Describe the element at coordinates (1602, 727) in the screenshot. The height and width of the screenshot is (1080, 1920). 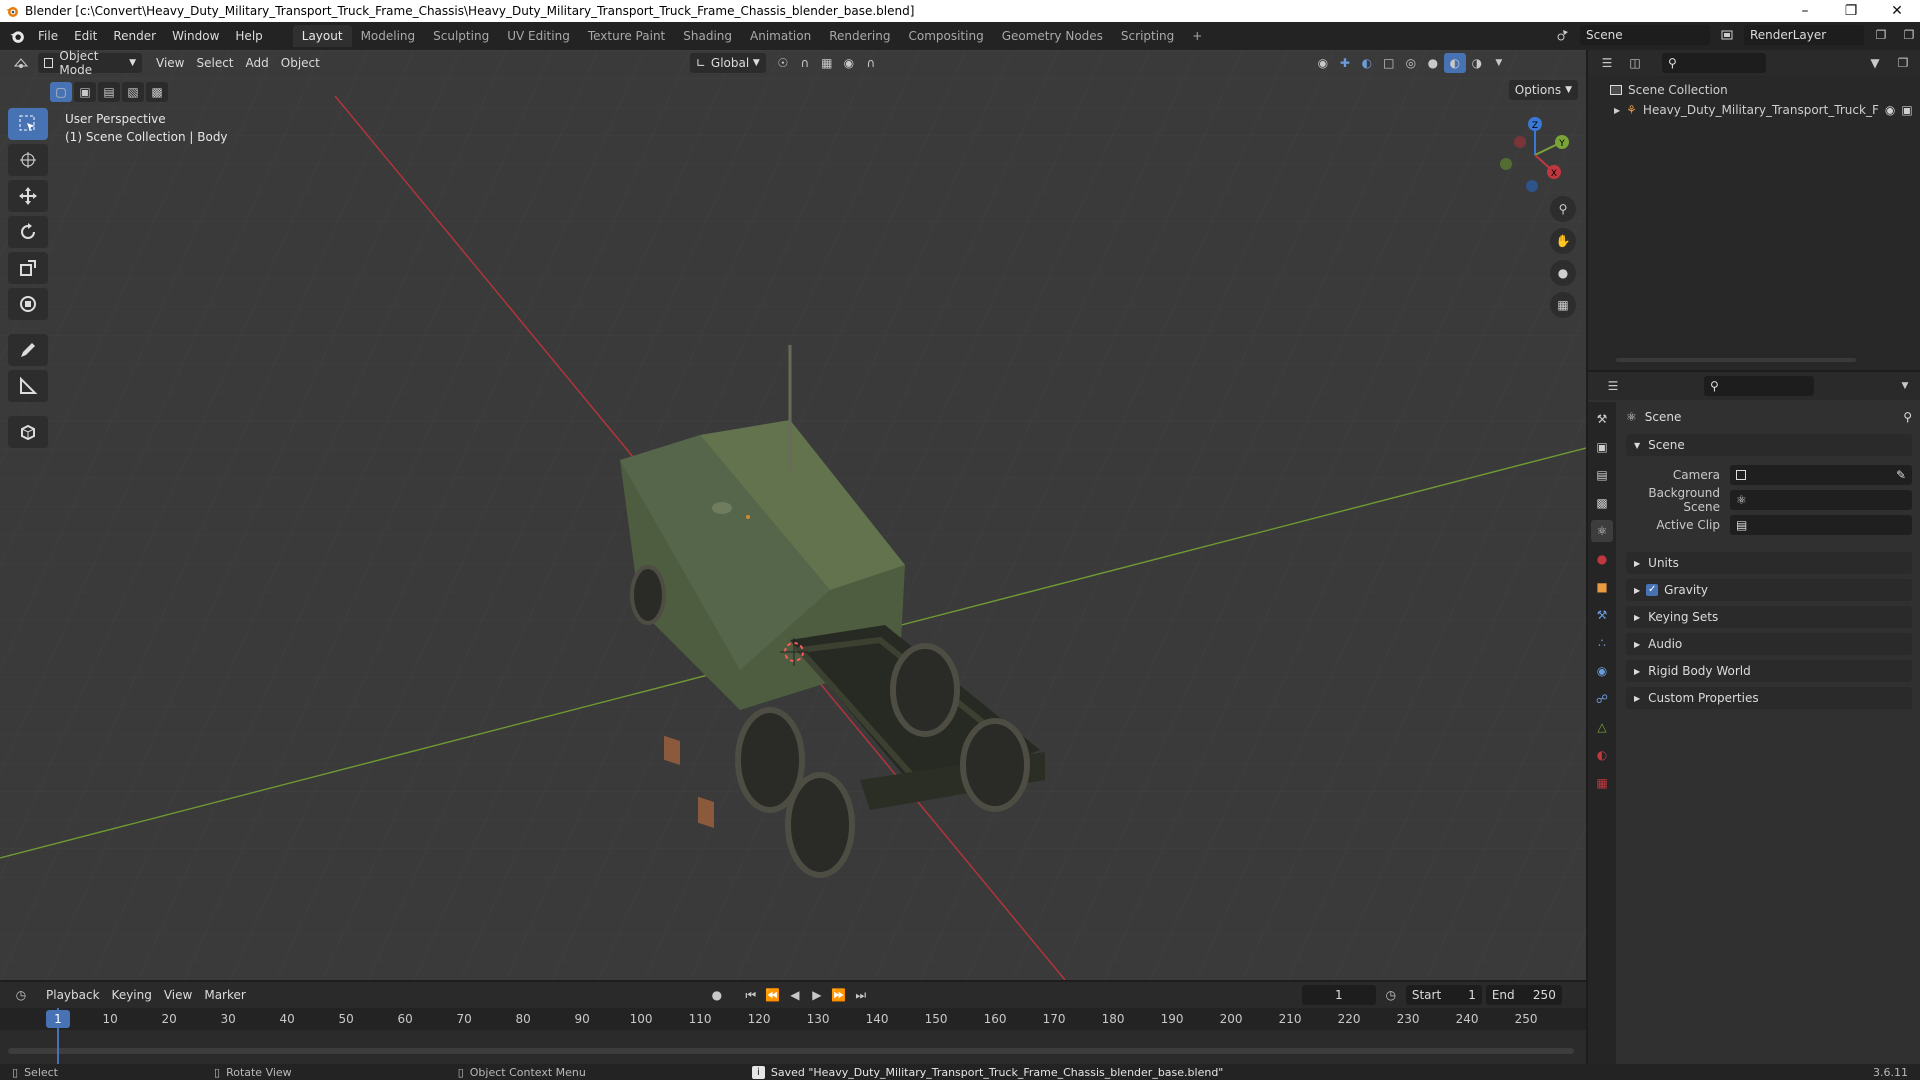
I see `data-tab-icon: △` at that location.